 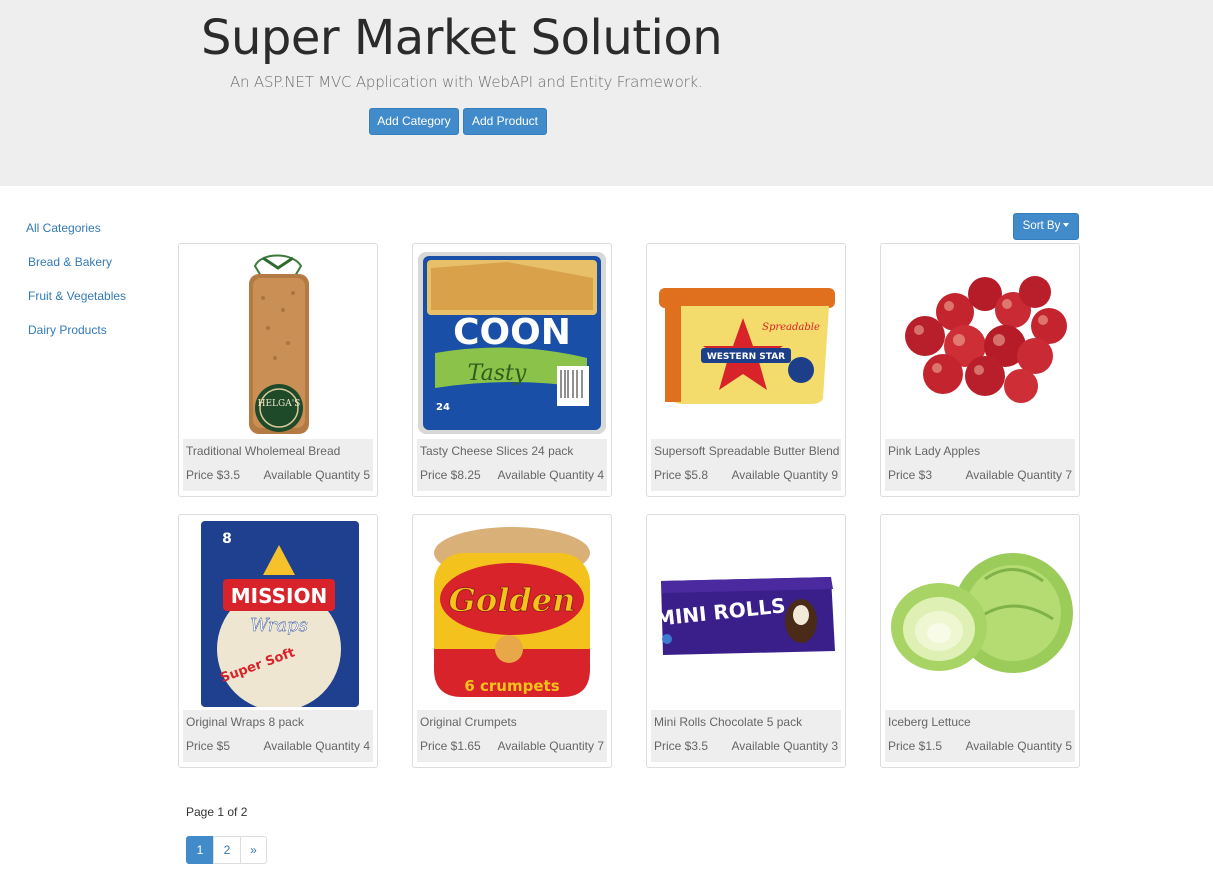 I want to click on sidebar-item-dairy-products: Dairy Products, so click(x=90, y=337).